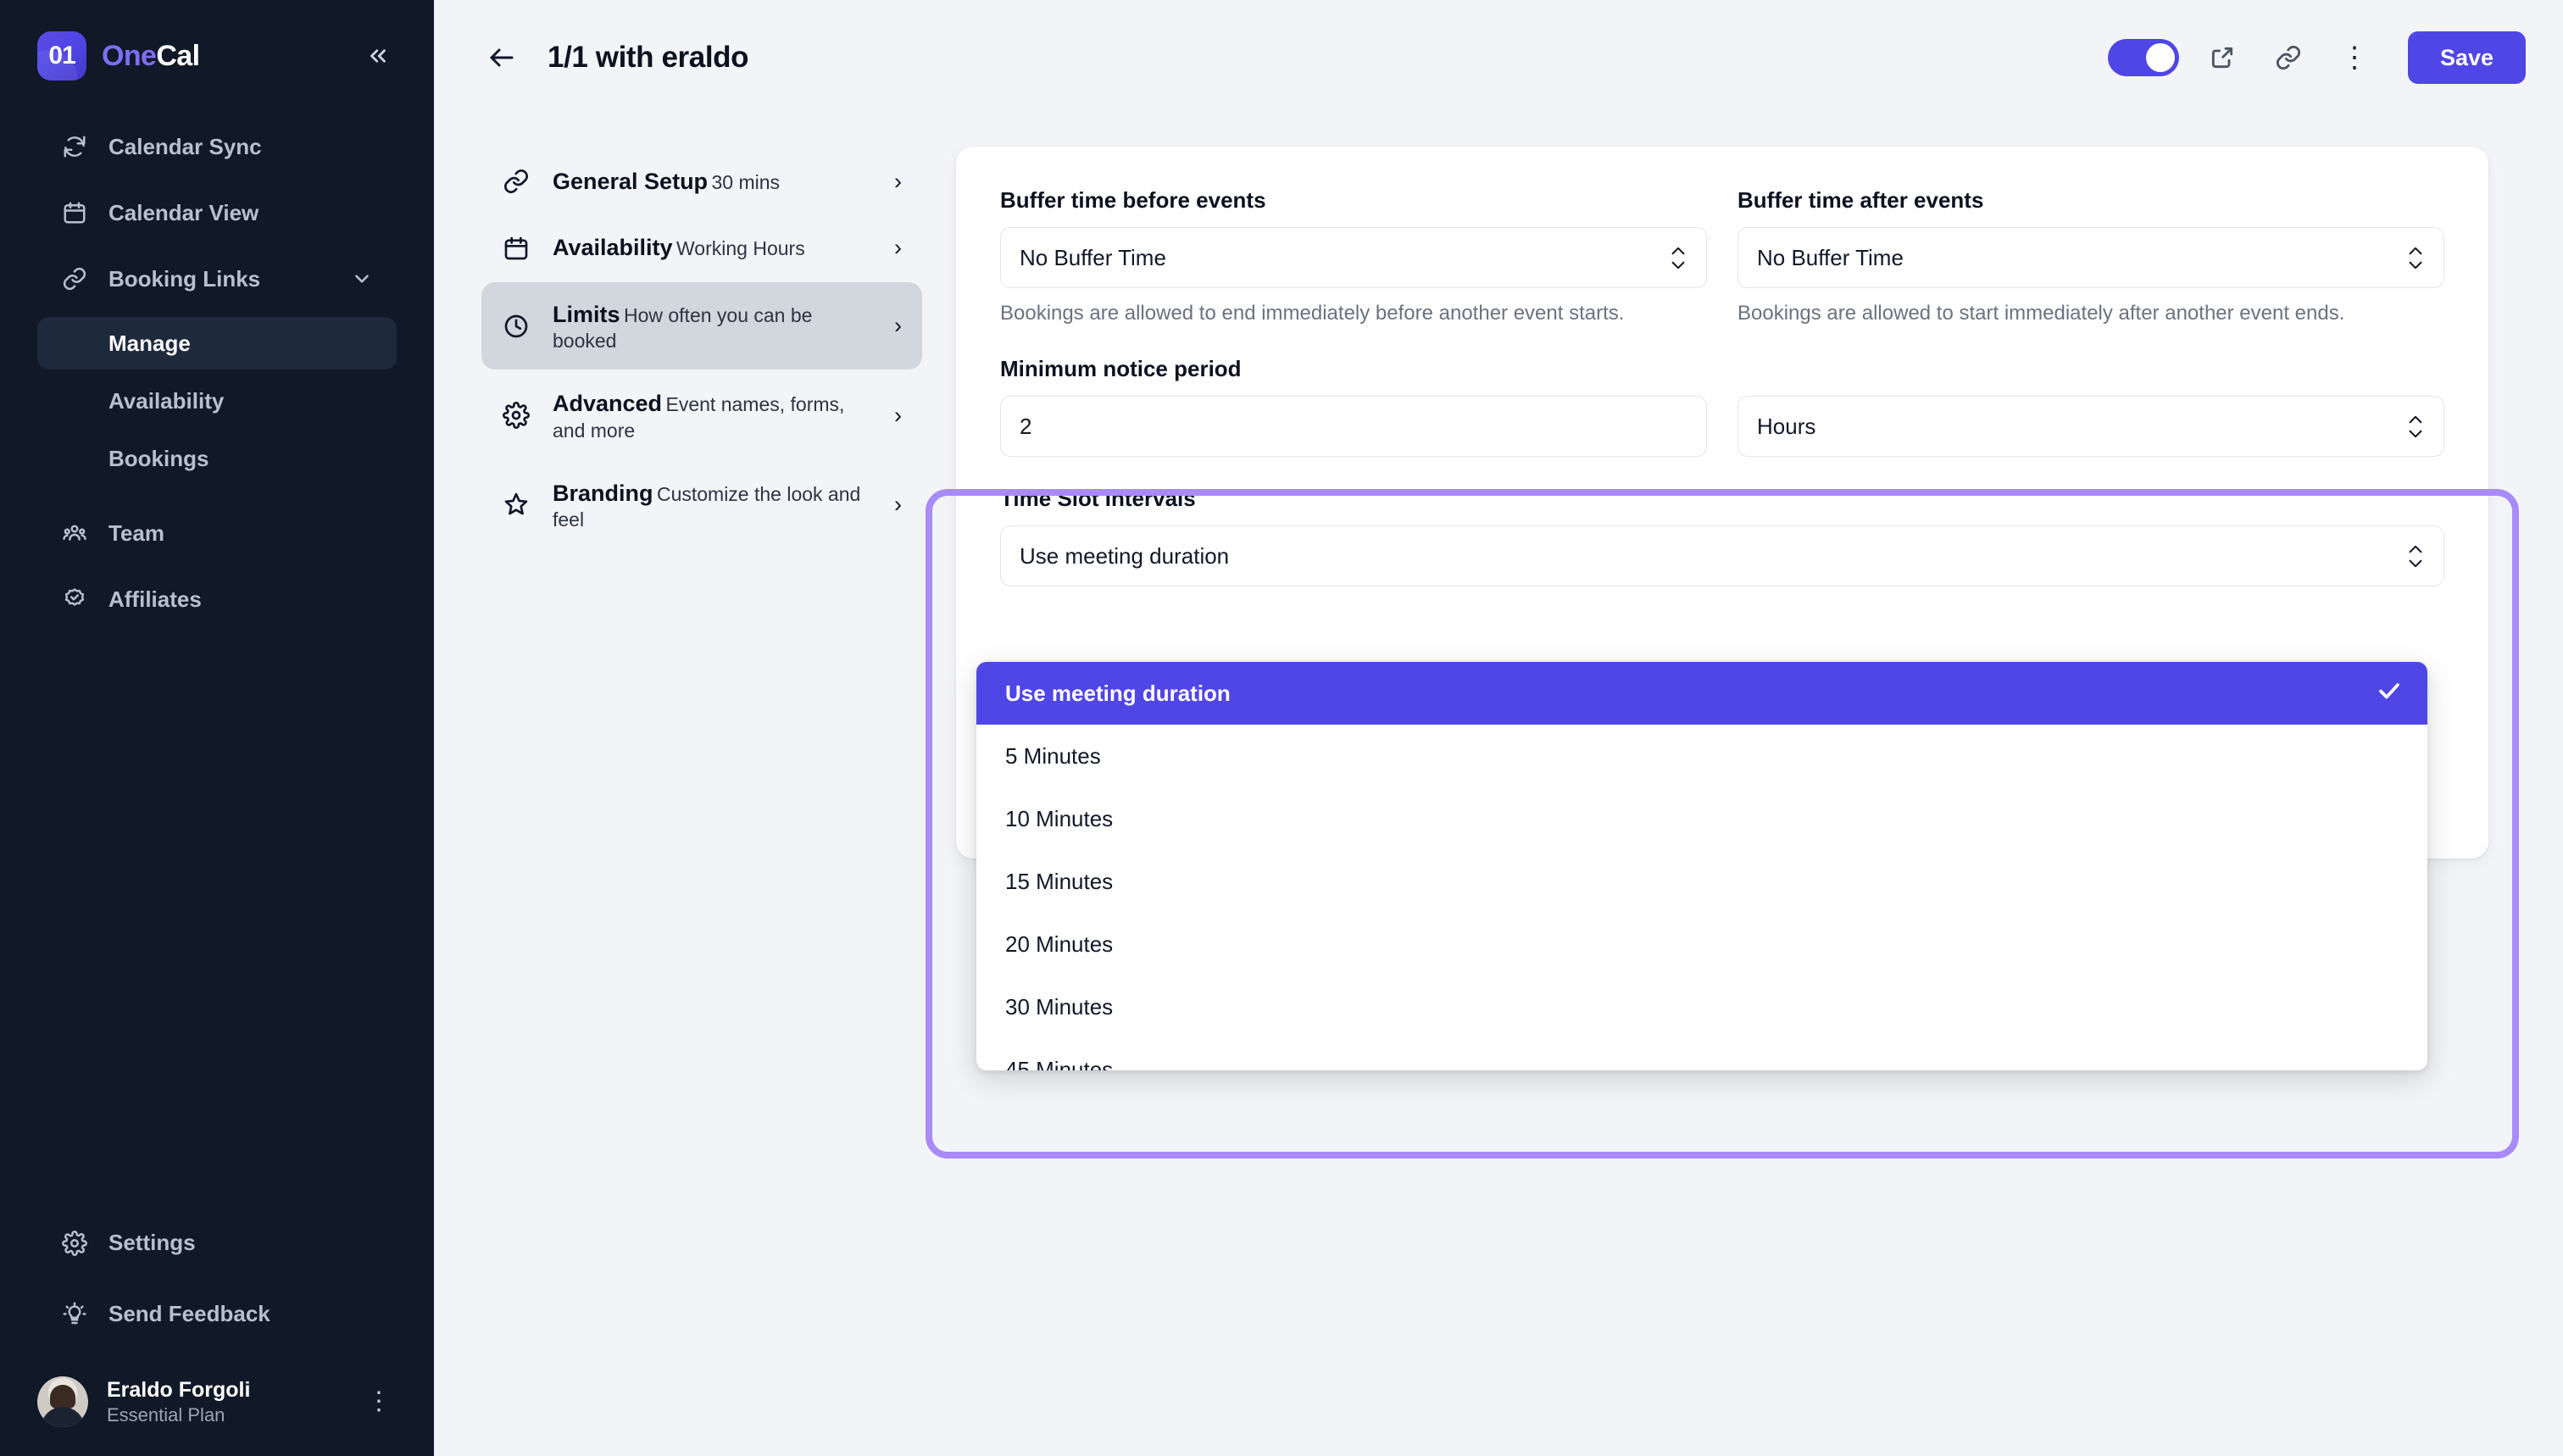  I want to click on buffer-before-label: Buffer time before events, so click(1133, 200).